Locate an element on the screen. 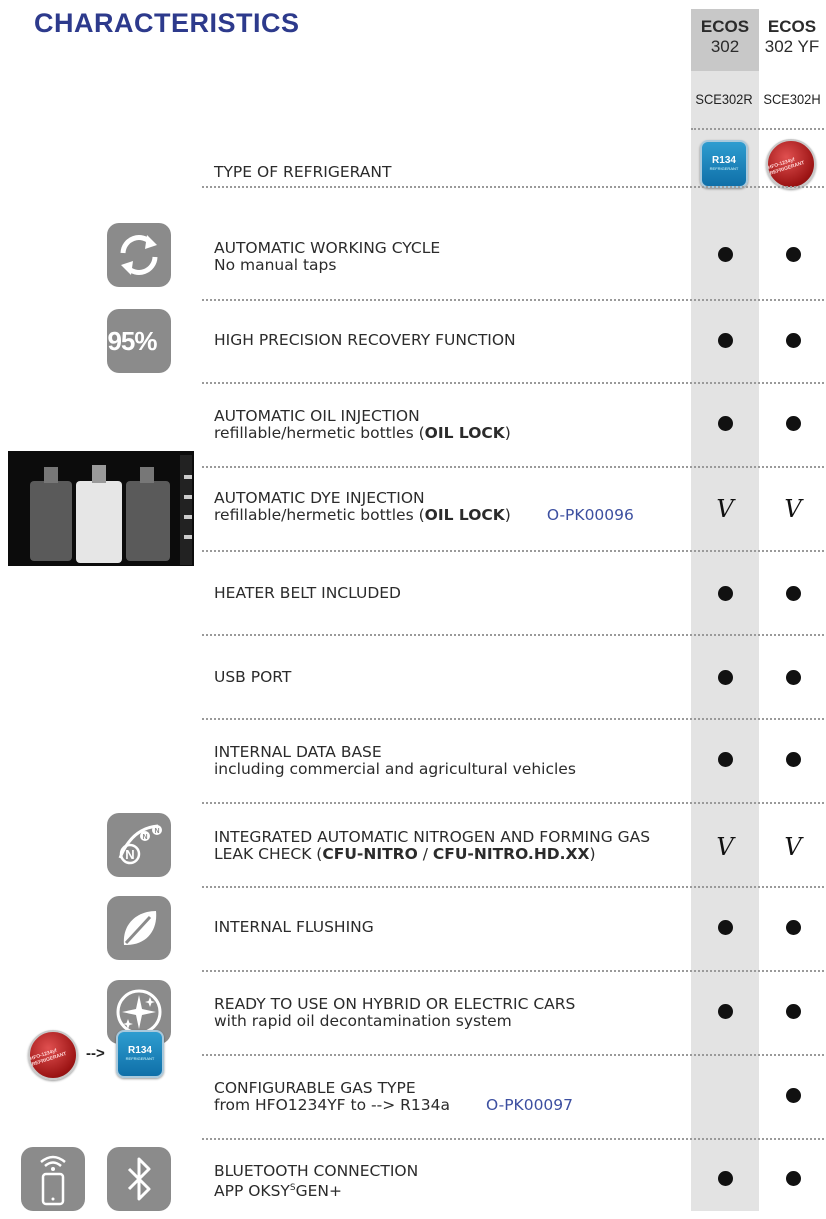 The height and width of the screenshot is (1219, 826). line2-pre: LEAK CHECK ( is located at coordinates (268, 854).